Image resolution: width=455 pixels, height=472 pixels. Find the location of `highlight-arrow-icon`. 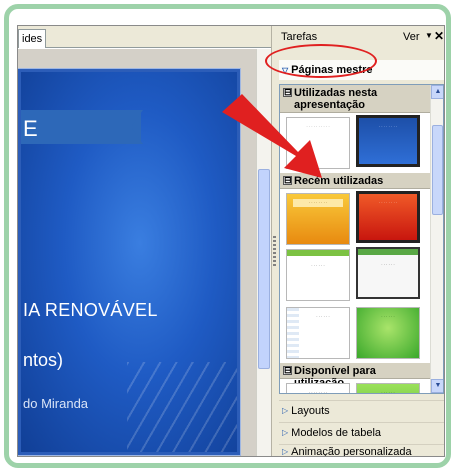

highlight-arrow-icon is located at coordinates (272, 136).